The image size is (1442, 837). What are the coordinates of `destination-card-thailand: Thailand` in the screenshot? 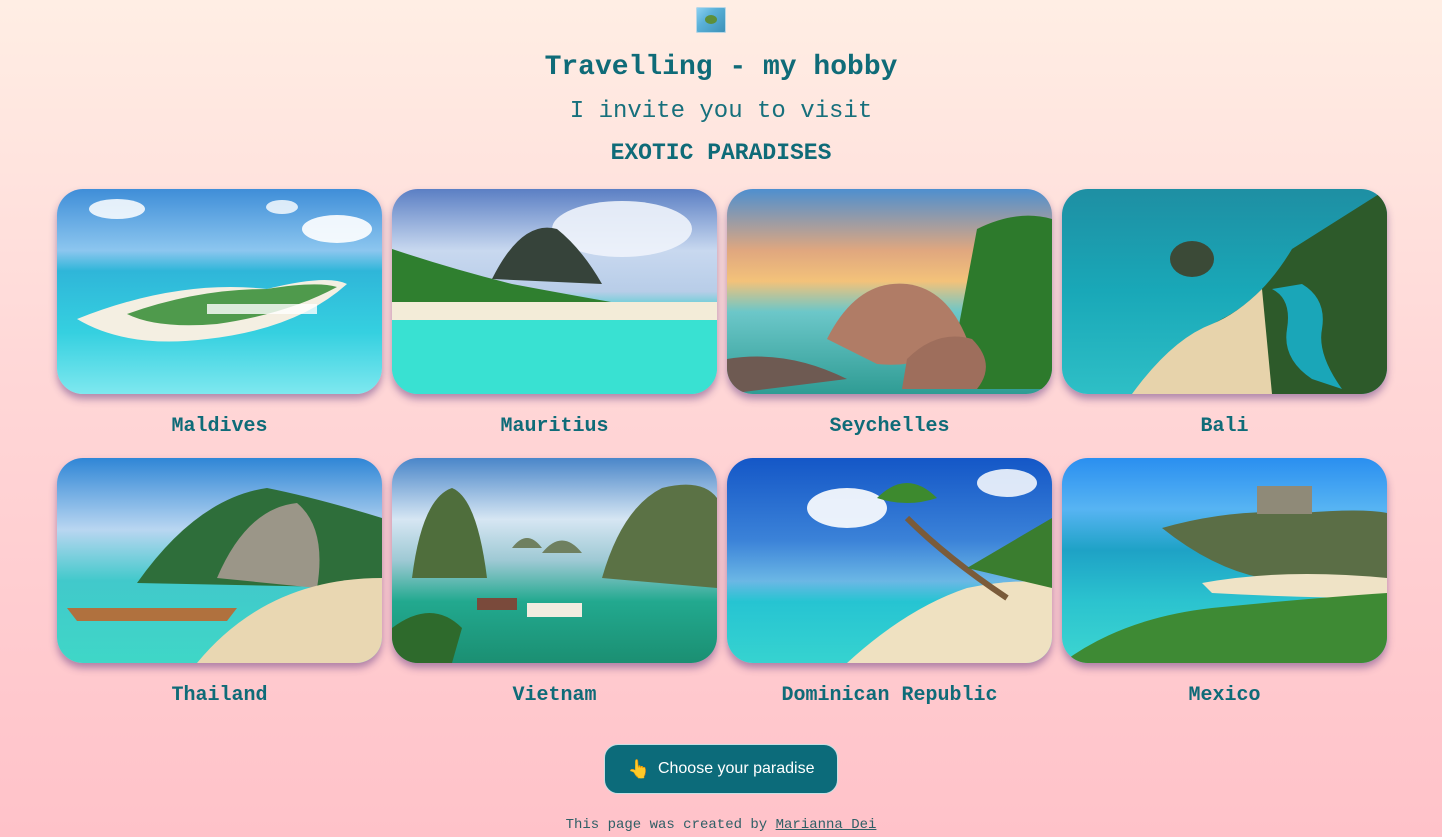 It's located at (219, 592).